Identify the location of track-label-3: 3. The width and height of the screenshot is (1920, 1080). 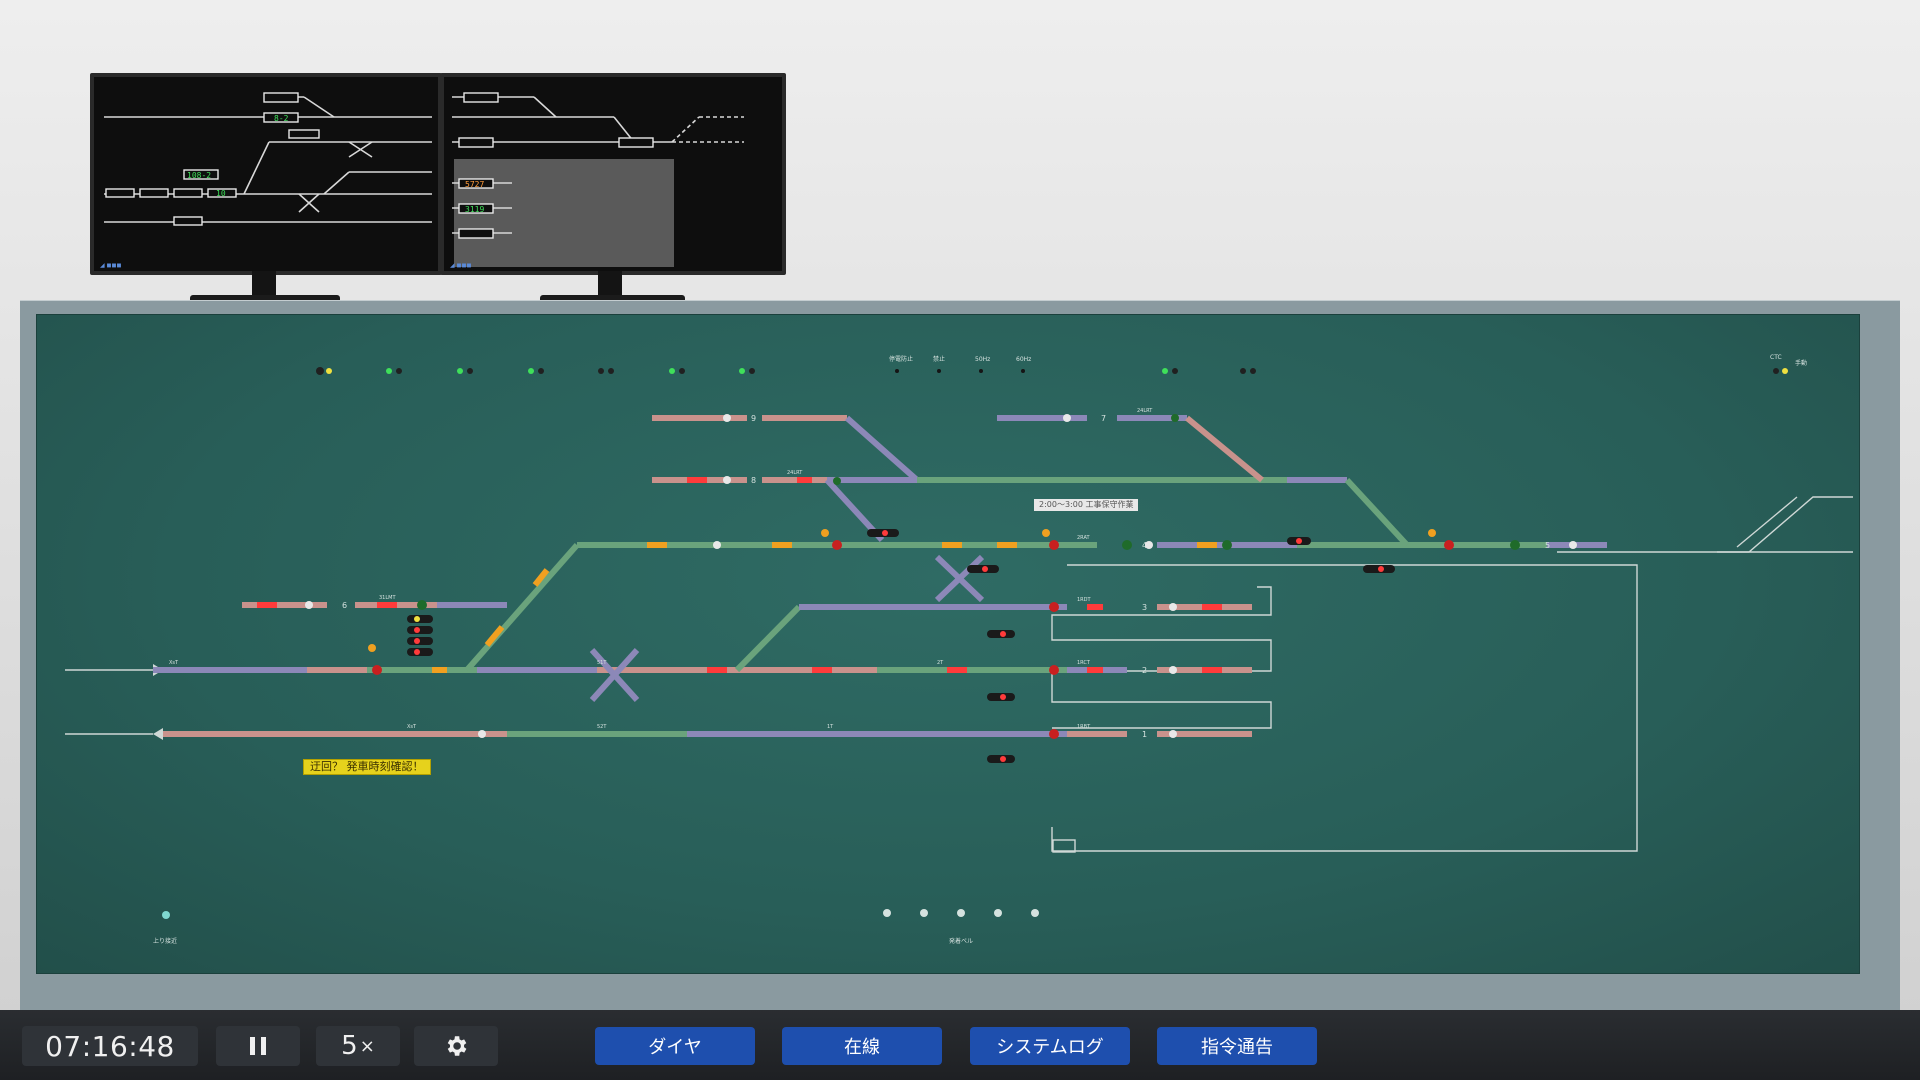
(1144, 607).